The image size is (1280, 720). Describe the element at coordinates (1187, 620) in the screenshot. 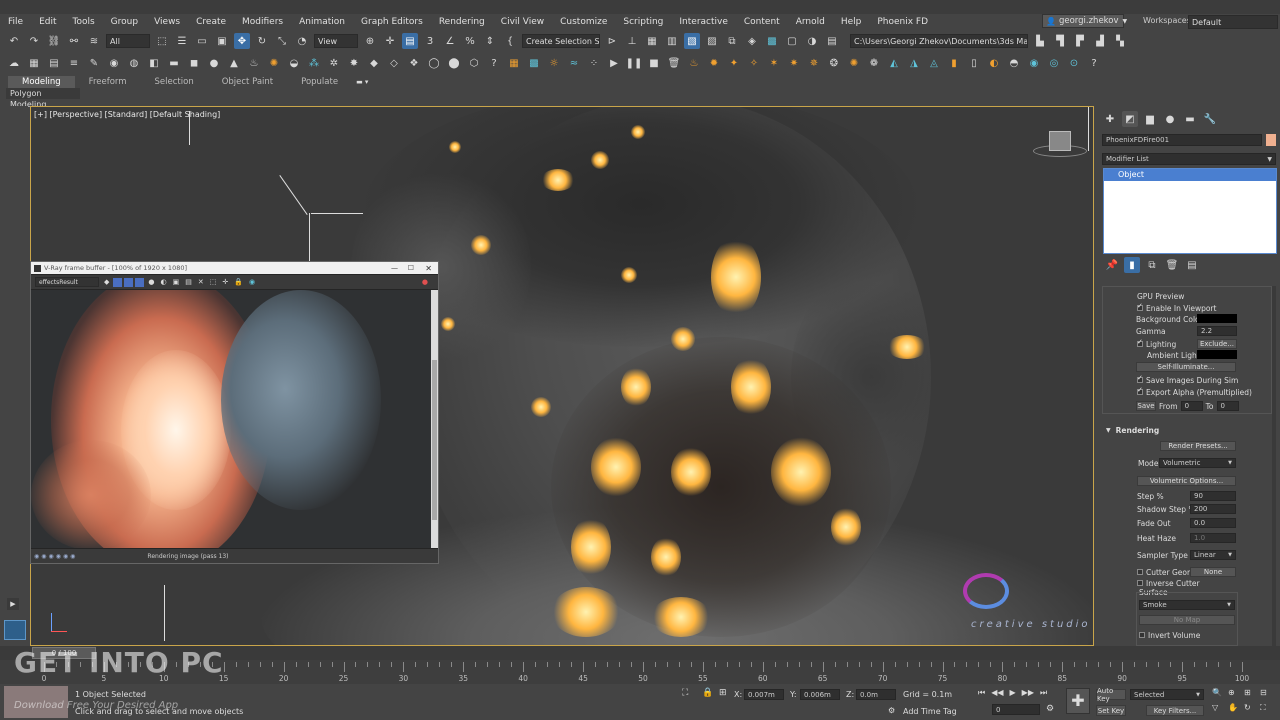

I see `no-map-button: No Map` at that location.